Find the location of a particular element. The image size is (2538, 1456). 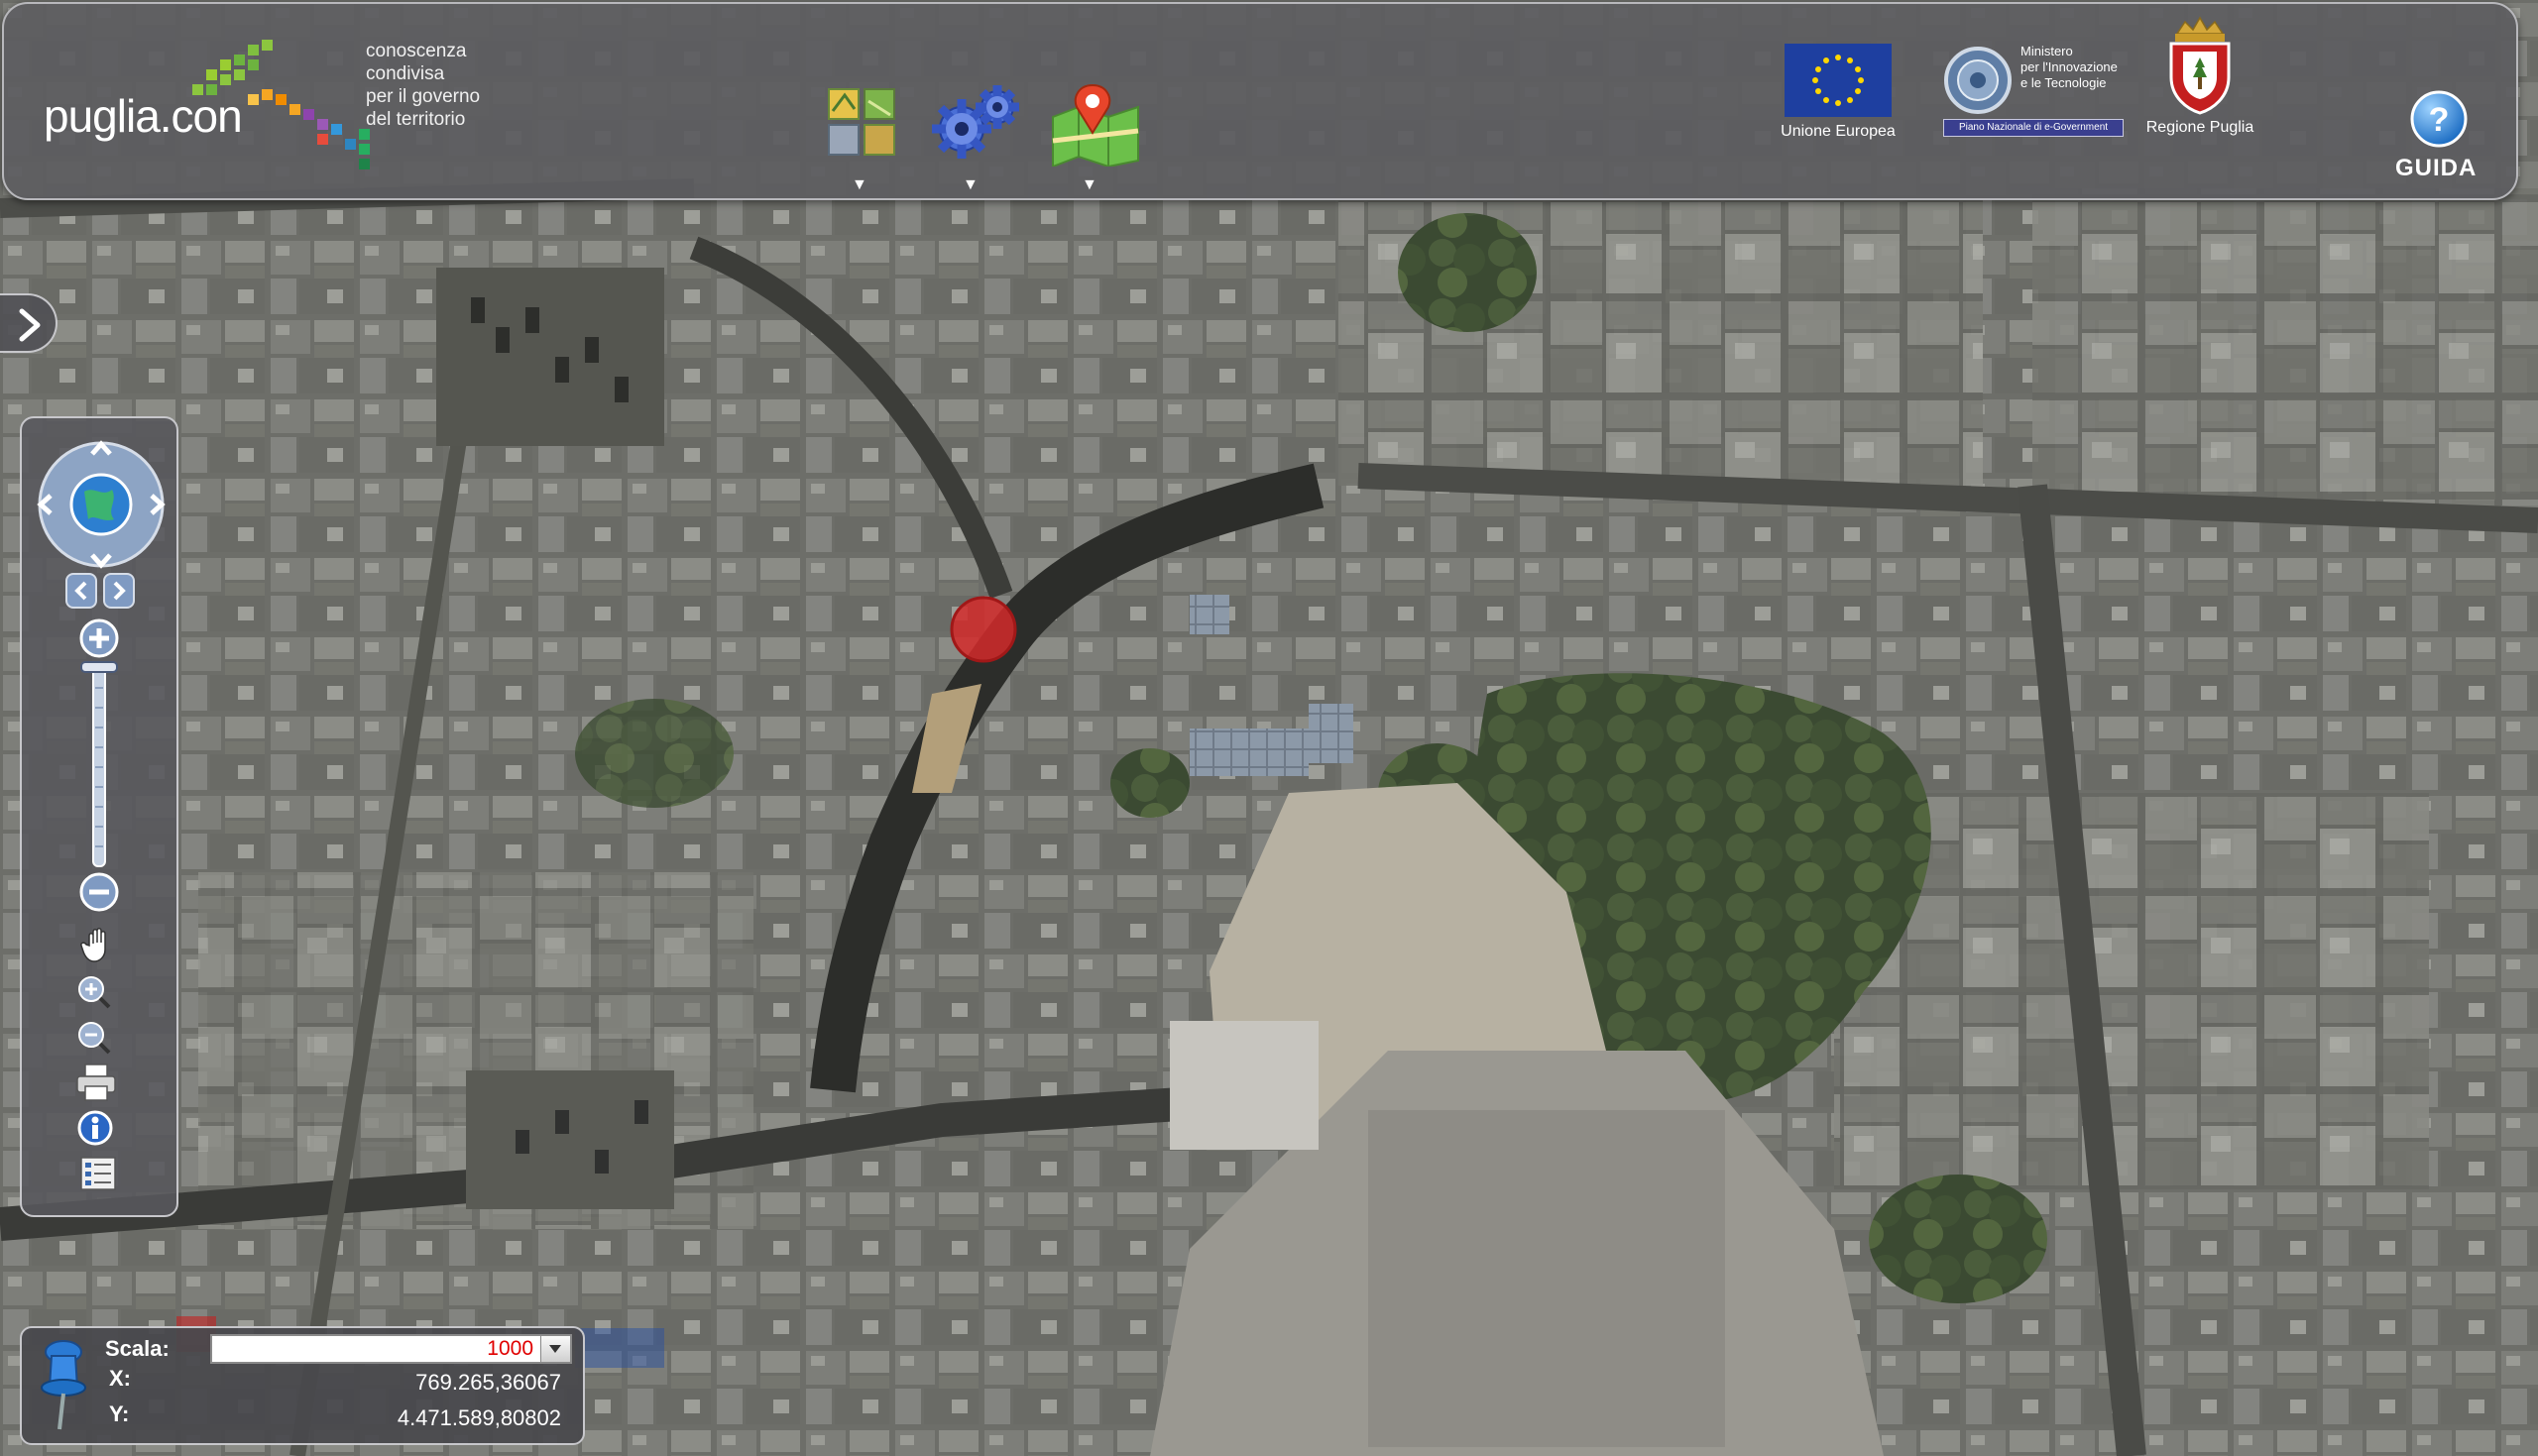

layers-icon is located at coordinates (861, 122).